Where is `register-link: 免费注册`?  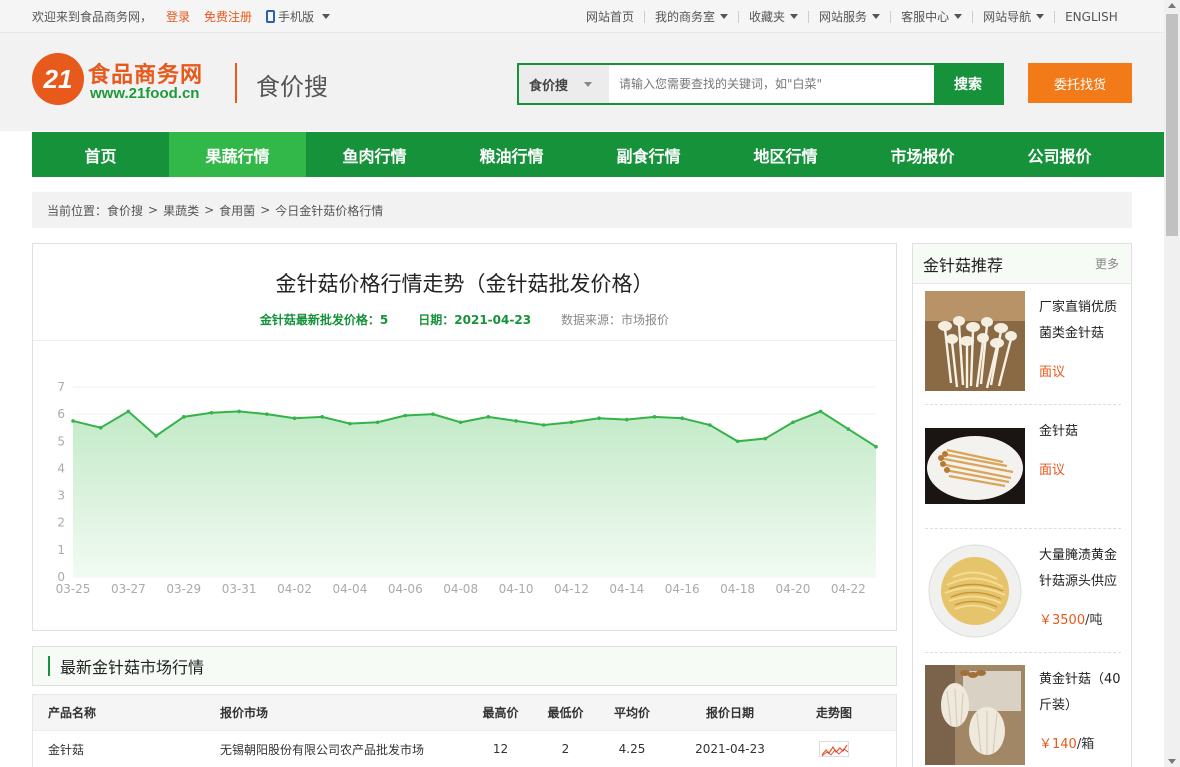 register-link: 免费注册 is located at coordinates (228, 16).